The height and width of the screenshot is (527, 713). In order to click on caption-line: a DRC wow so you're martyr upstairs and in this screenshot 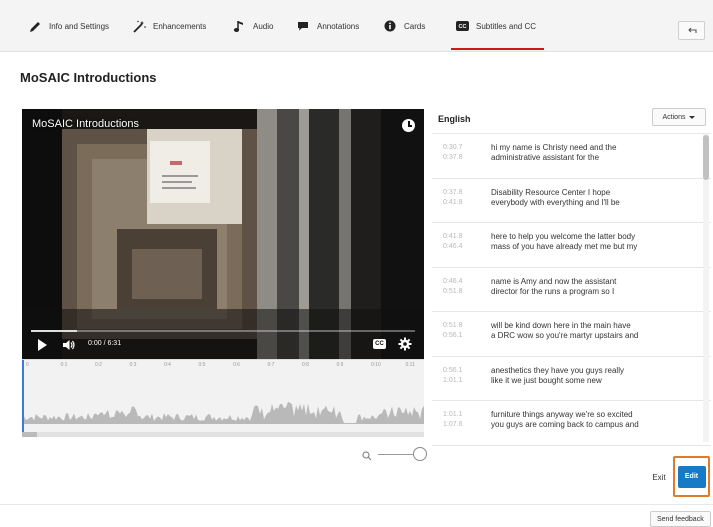, I will do `click(565, 335)`.